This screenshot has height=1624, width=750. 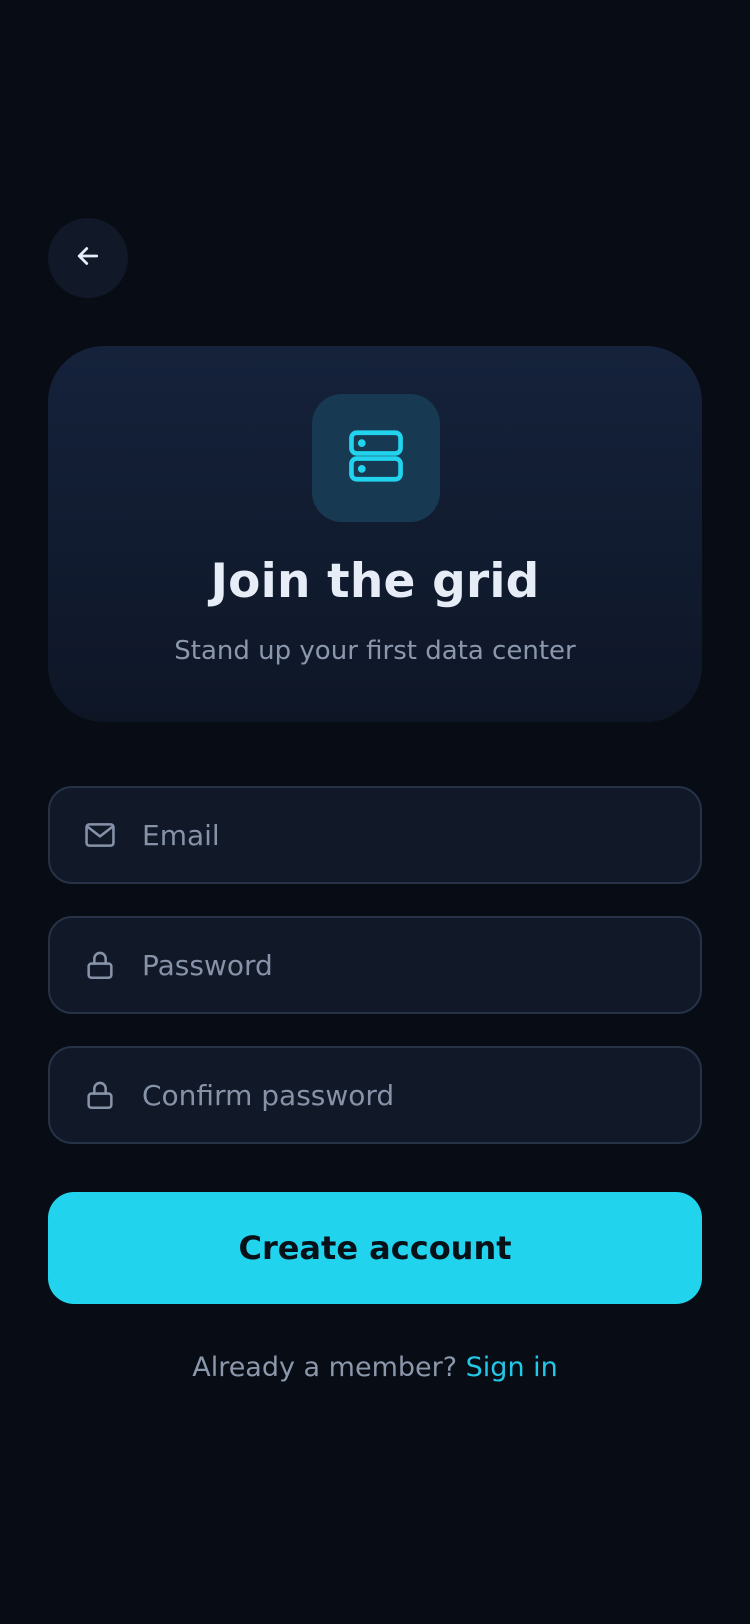 What do you see at coordinates (412, 1095) in the screenshot?
I see `confirm-password-input` at bounding box center [412, 1095].